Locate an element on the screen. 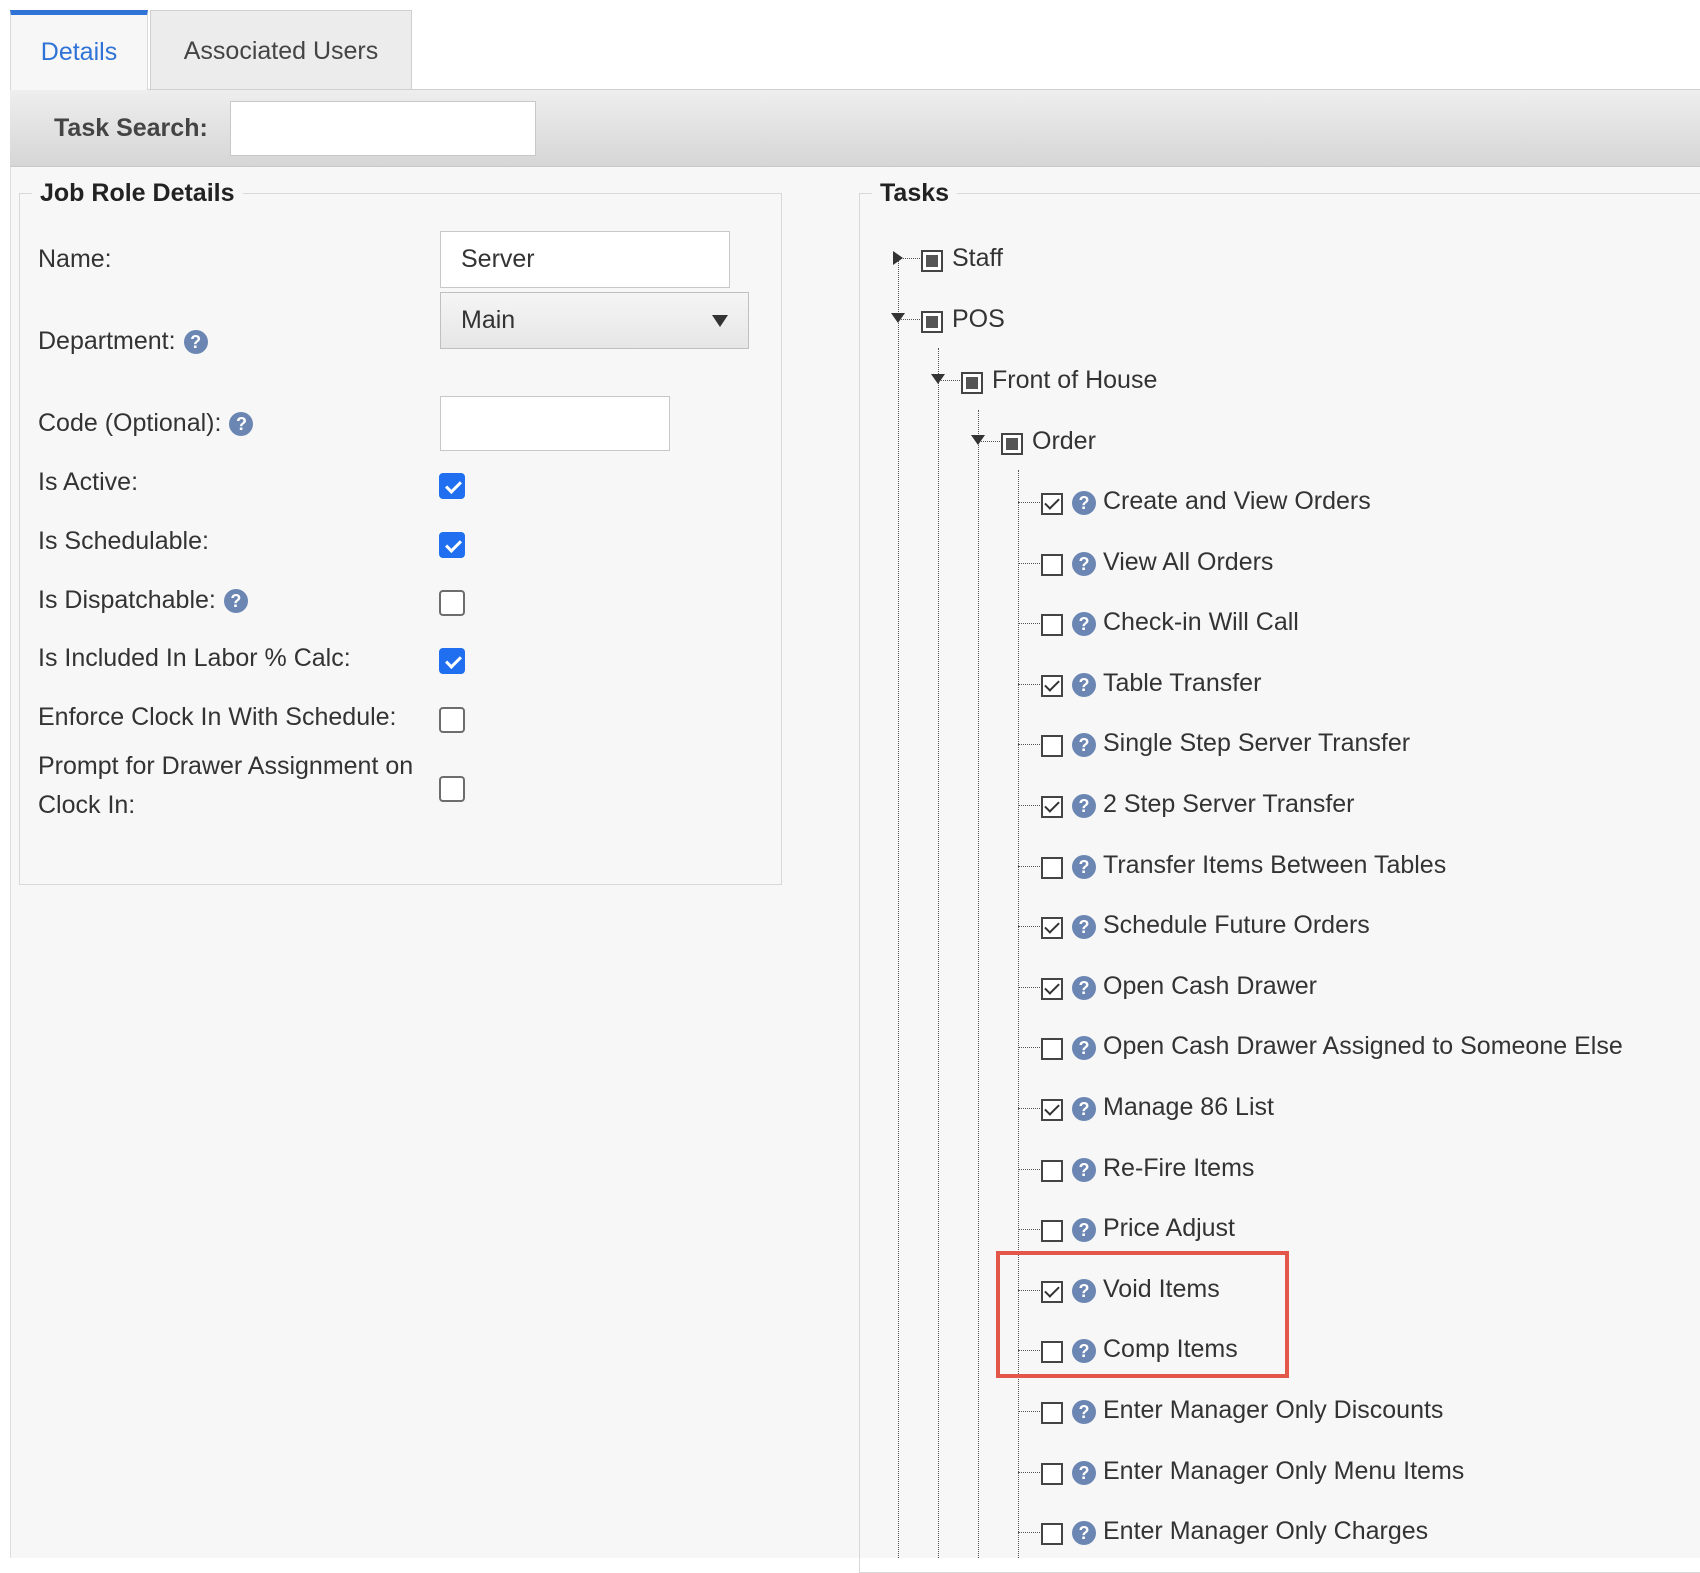 The image size is (1700, 1573). task-label: Schedule Future Orders is located at coordinates (1236, 925).